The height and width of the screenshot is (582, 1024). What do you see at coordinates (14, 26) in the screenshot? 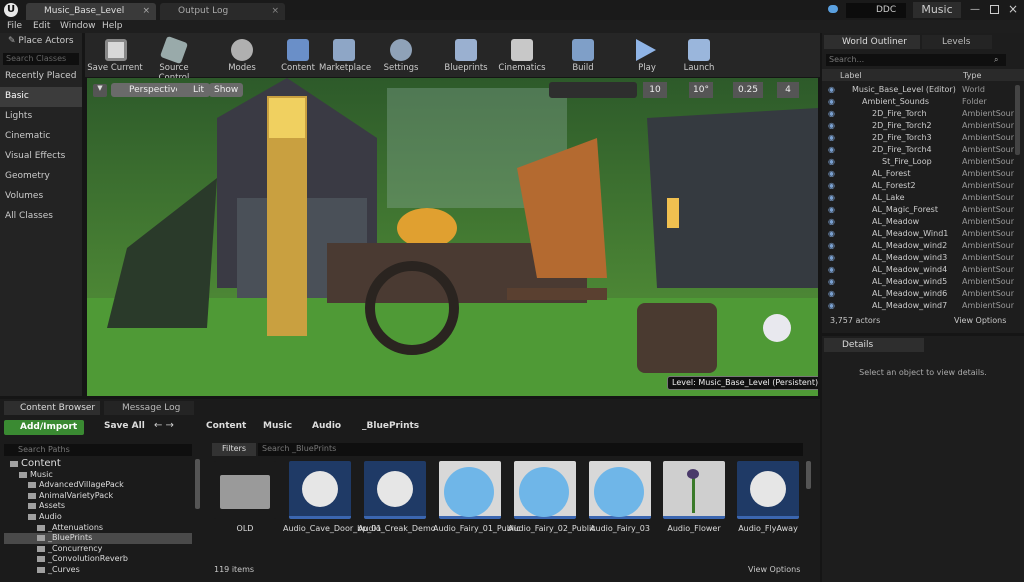
I see `menu-file: File` at bounding box center [14, 26].